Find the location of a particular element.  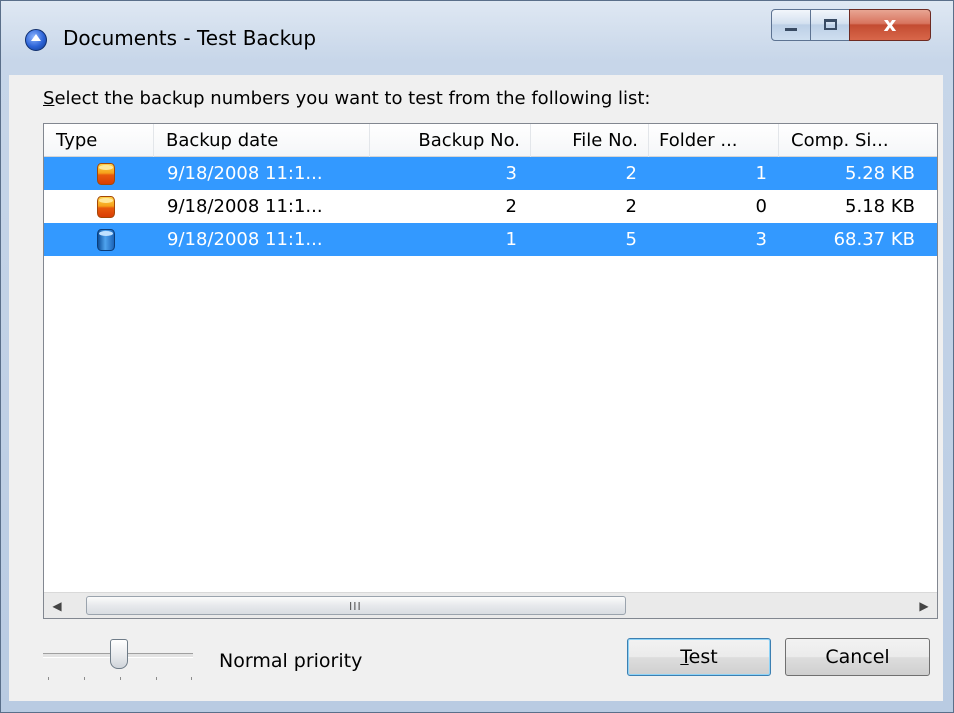

comp-size-cell: 68.37 KB is located at coordinates (874, 239).